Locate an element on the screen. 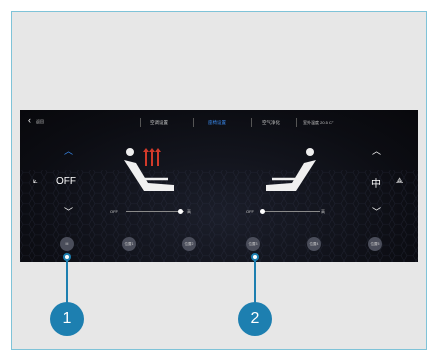 This screenshot has width=440, height=362. heat-arrows-icon is located at coordinates (152, 157).